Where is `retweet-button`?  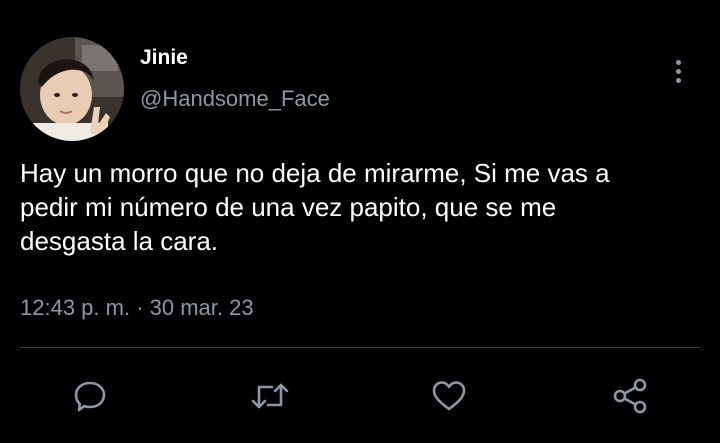 retweet-button is located at coordinates (270, 396).